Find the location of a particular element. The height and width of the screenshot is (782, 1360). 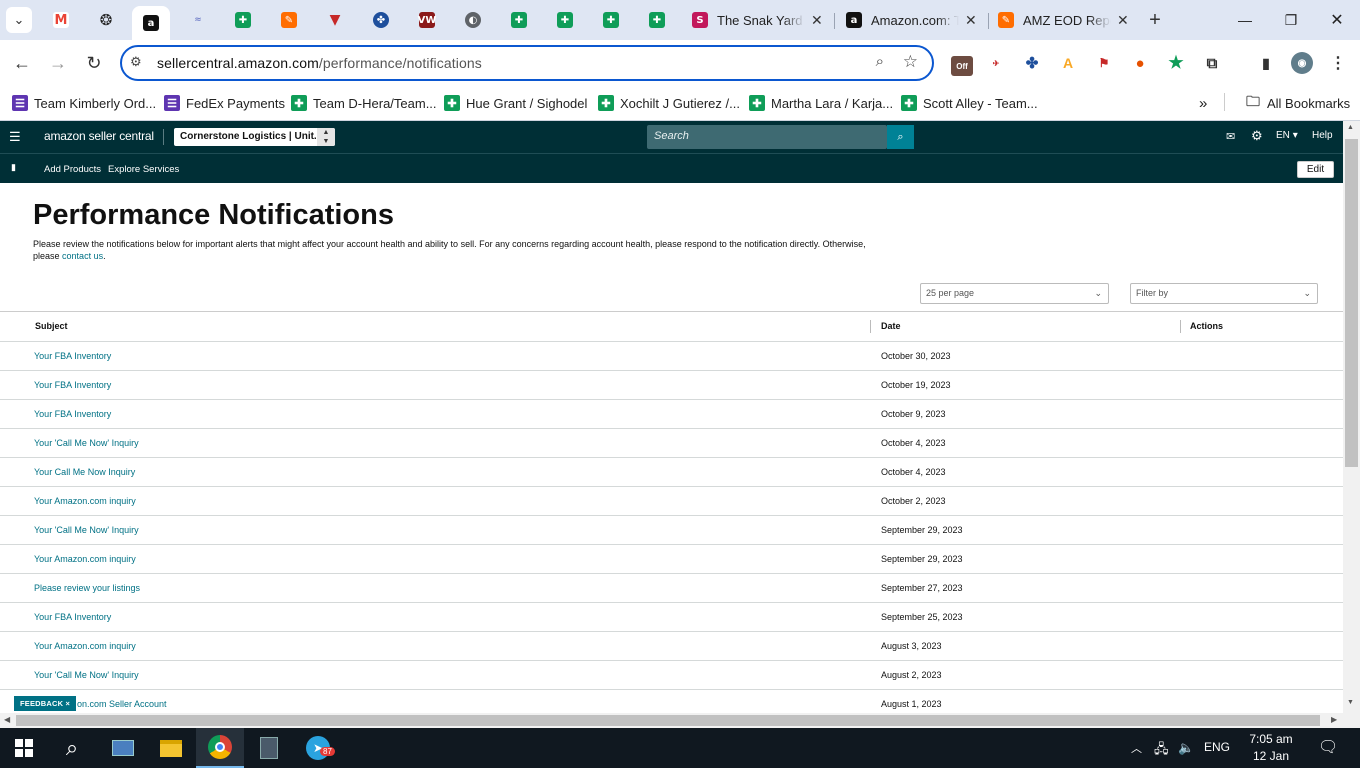

notification-subject-link: on.com Seller Account is located at coordinates (122, 701).